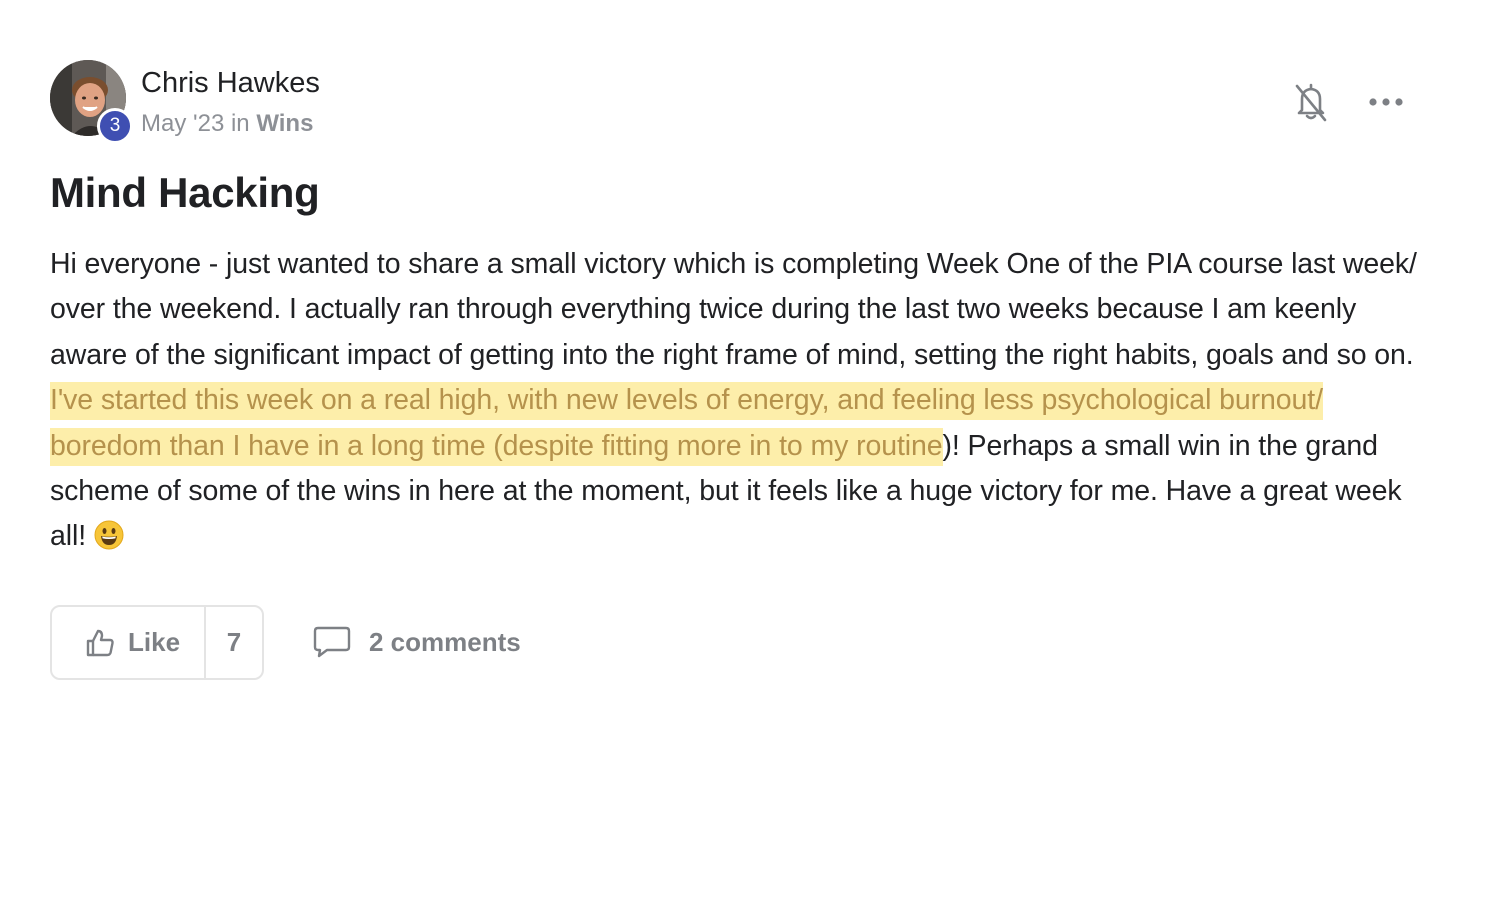 This screenshot has height=898, width=1488. What do you see at coordinates (240, 123) in the screenshot?
I see `meta-in-word: in` at bounding box center [240, 123].